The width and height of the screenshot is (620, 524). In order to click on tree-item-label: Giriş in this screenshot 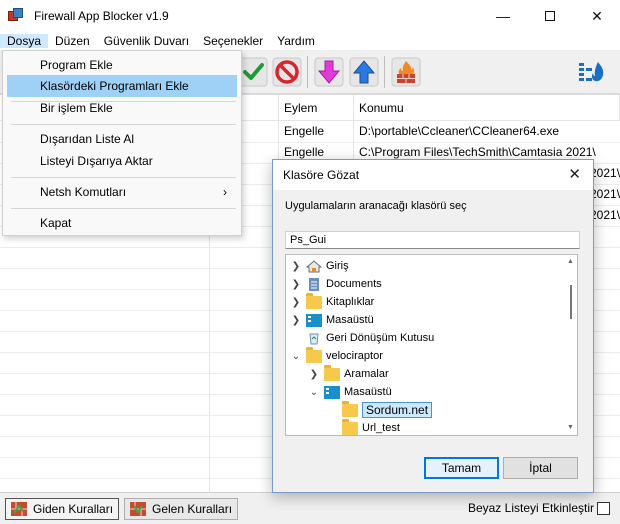, I will do `click(337, 266)`.